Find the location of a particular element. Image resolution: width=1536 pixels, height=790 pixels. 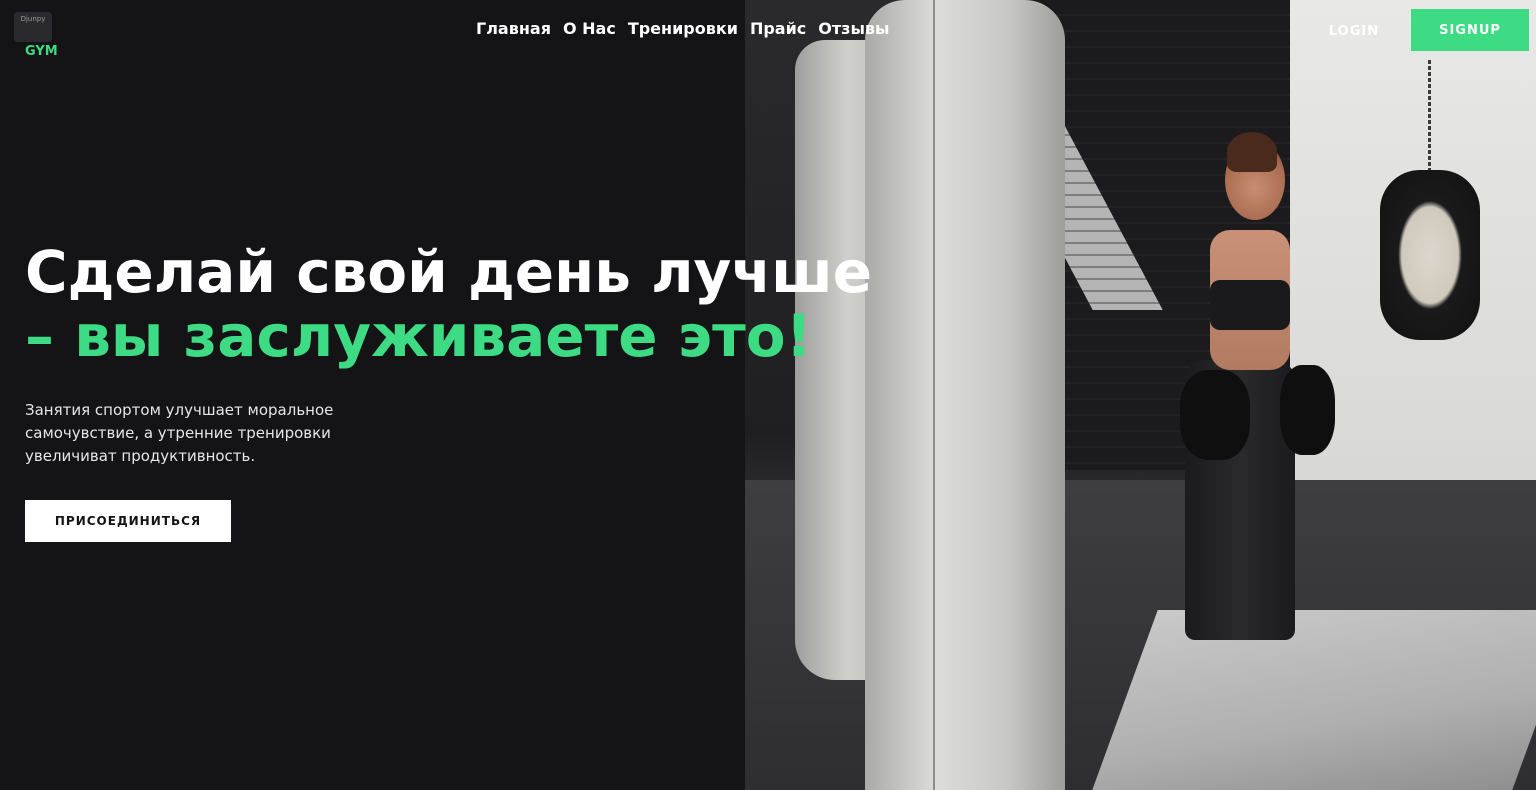

chain is located at coordinates (1429, 117).